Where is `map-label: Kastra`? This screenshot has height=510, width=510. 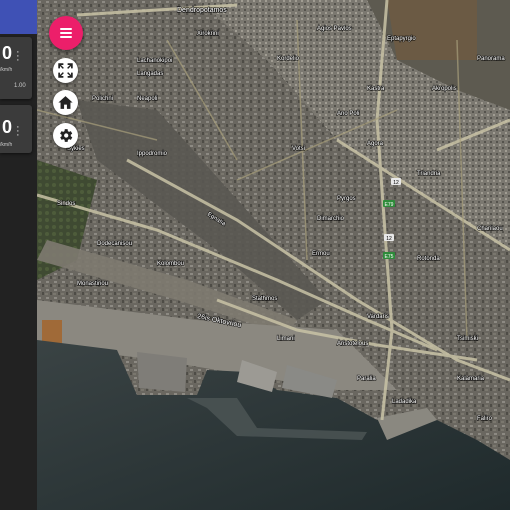 map-label: Kastra is located at coordinates (376, 89).